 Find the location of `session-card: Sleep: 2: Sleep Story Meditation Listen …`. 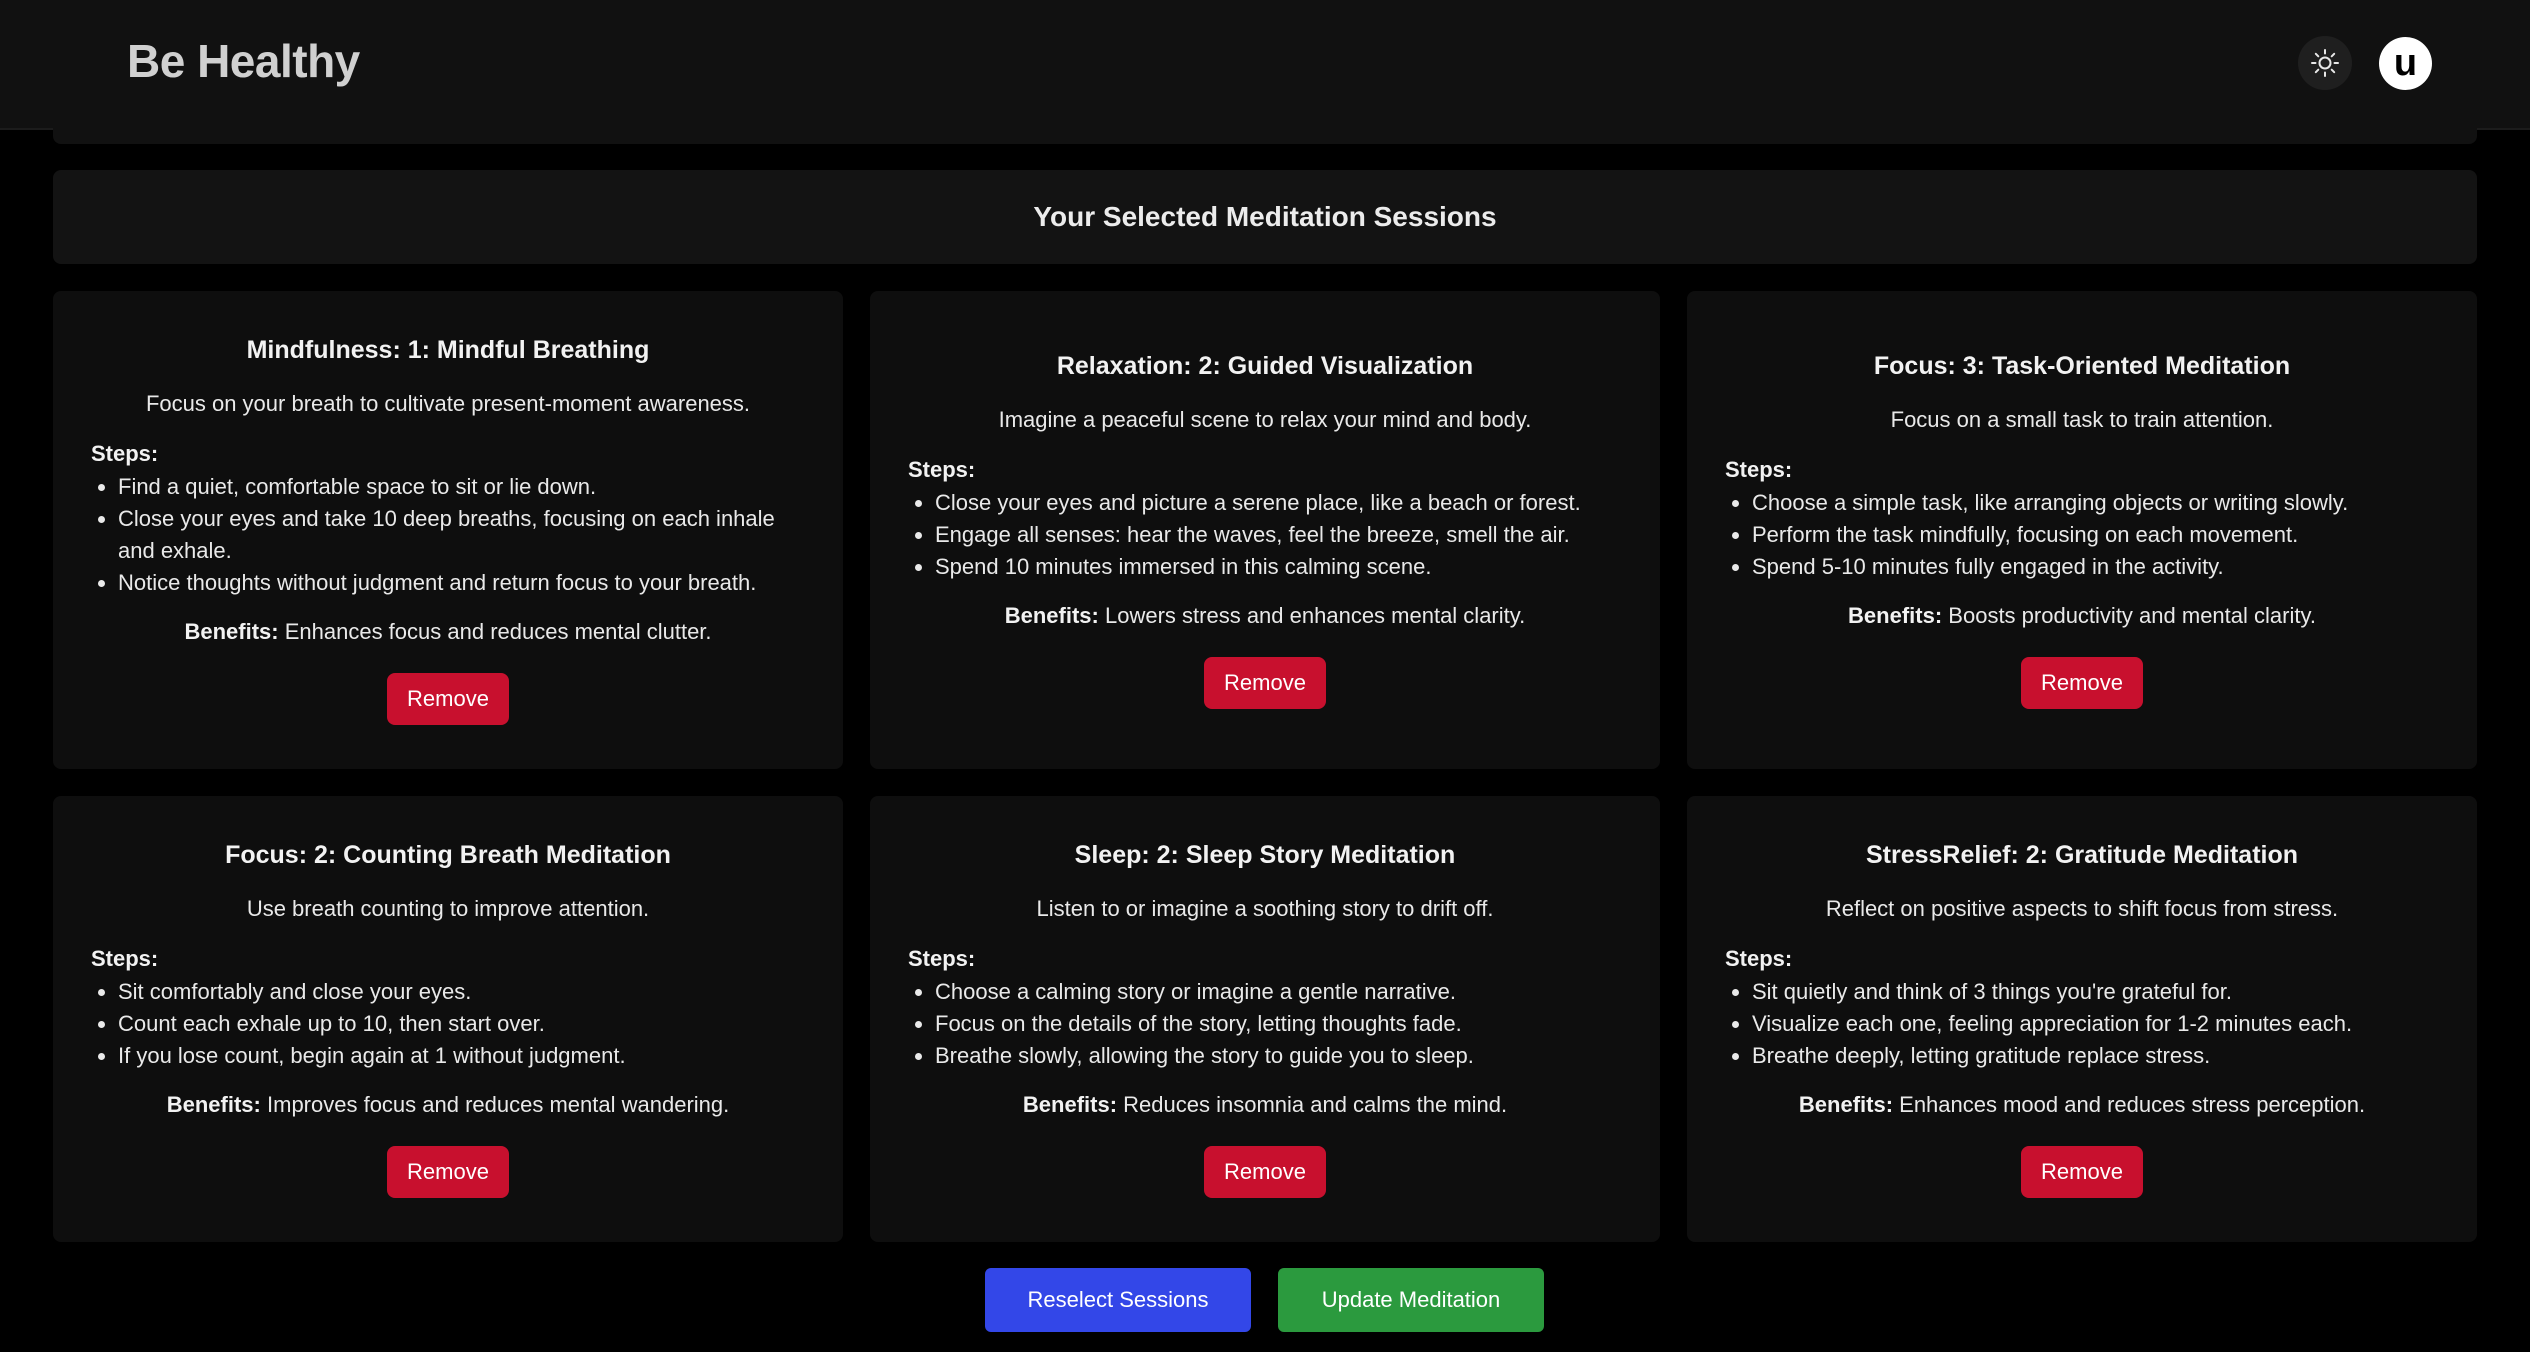

session-card: Sleep: 2: Sleep Story Meditation Listen … is located at coordinates (1265, 1019).